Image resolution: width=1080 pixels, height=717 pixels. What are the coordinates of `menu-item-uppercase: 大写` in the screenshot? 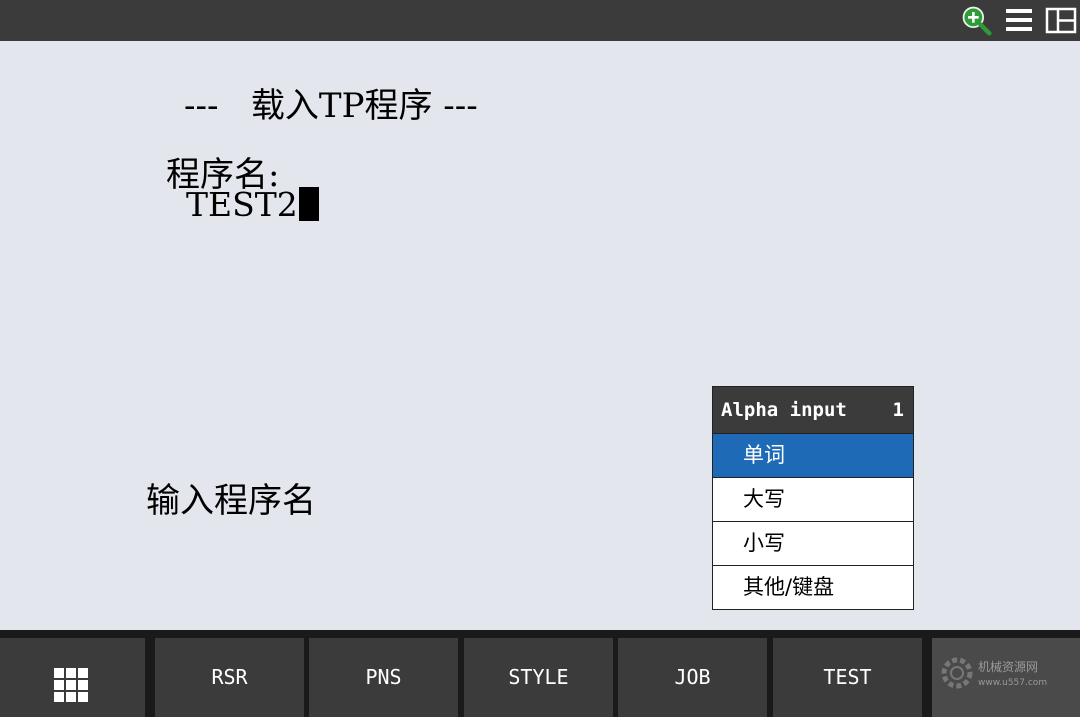 It's located at (813, 499).